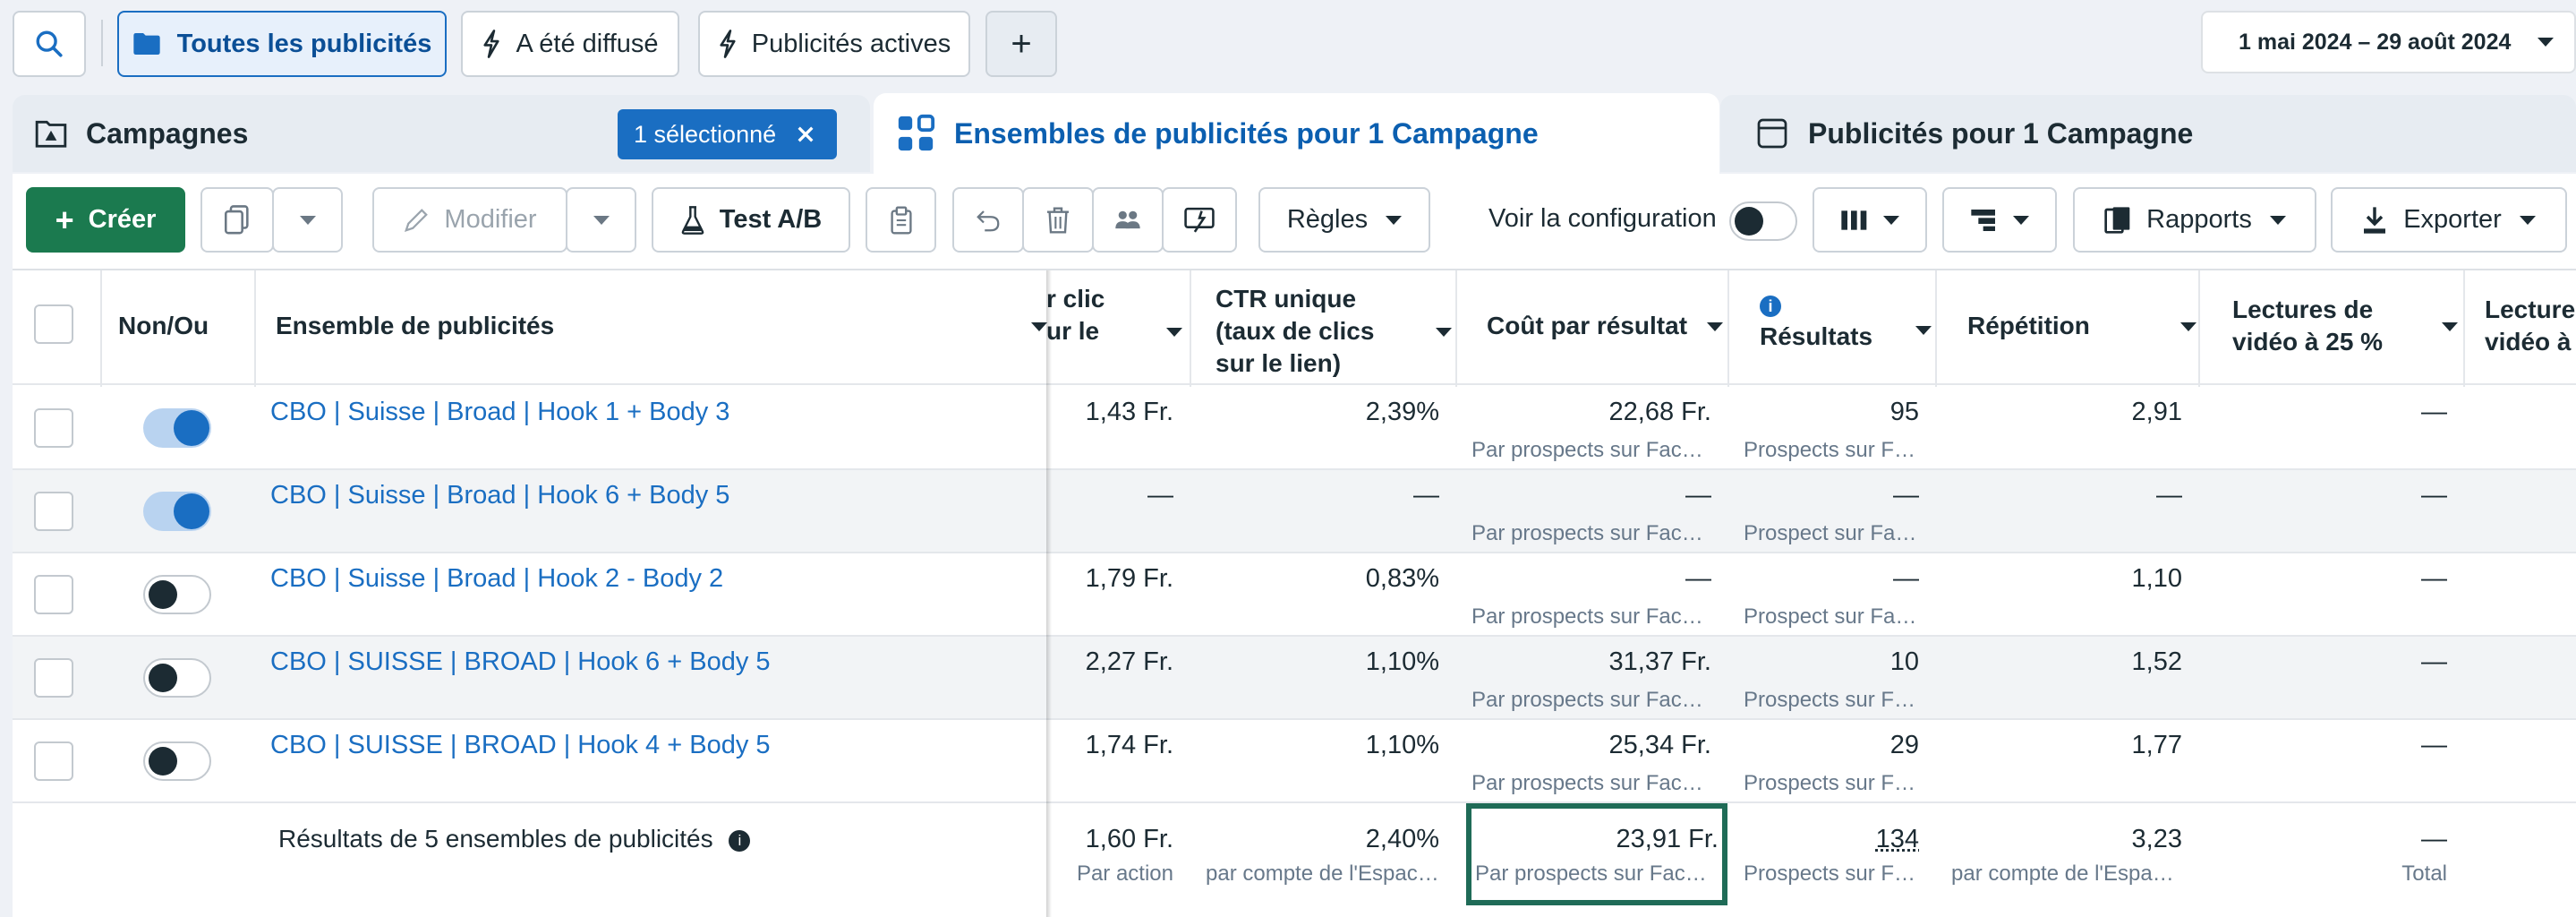  What do you see at coordinates (520, 746) in the screenshot?
I see `adset-name-link: CBO | SUISSE | BROAD | Hook 4 + Body 5` at bounding box center [520, 746].